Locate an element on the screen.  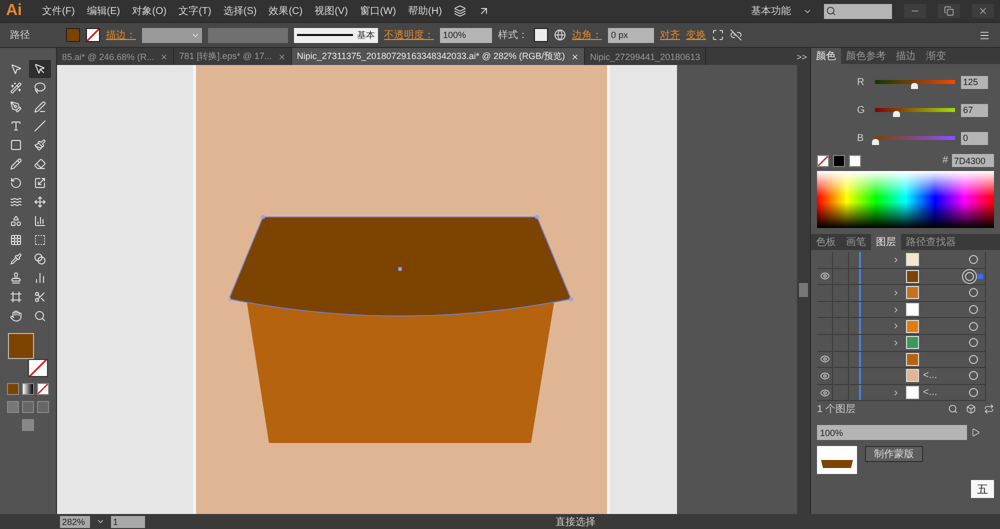
ime-toolbar: 五 is located at coordinates (982, 489).